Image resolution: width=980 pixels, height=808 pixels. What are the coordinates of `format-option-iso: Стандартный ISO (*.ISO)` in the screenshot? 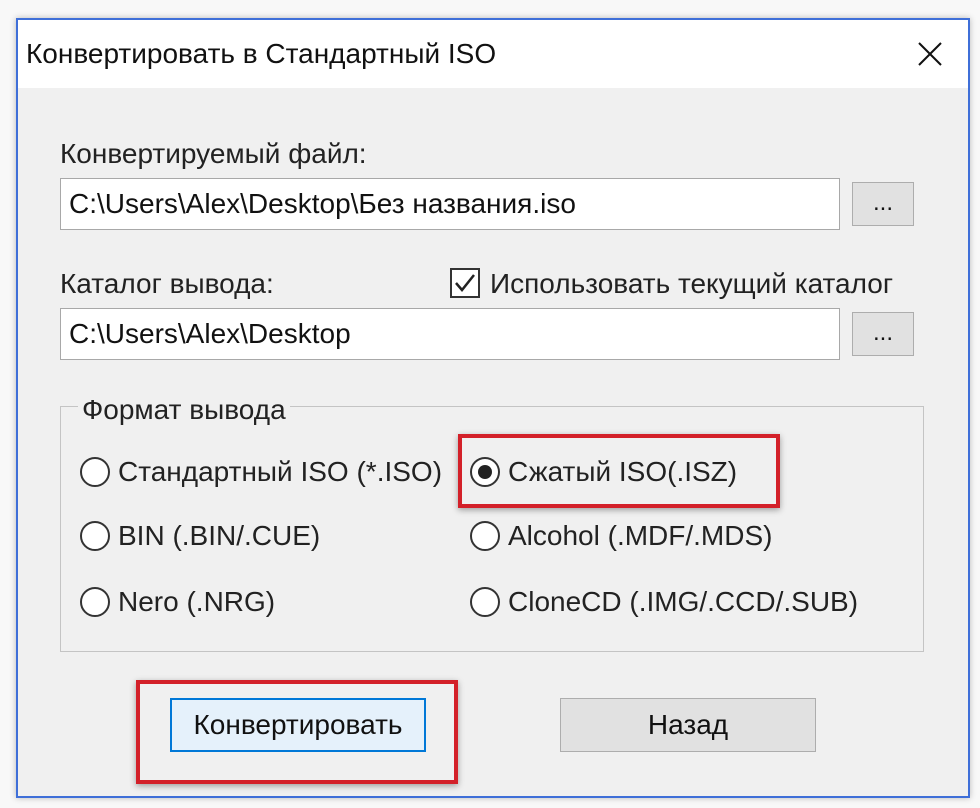 It's located at (261, 472).